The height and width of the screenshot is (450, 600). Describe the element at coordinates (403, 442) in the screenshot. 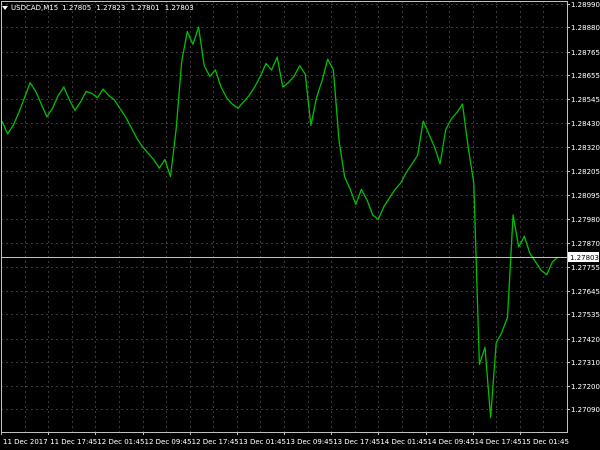

I see `x-tick-label: 14 Dec 01:45` at that location.